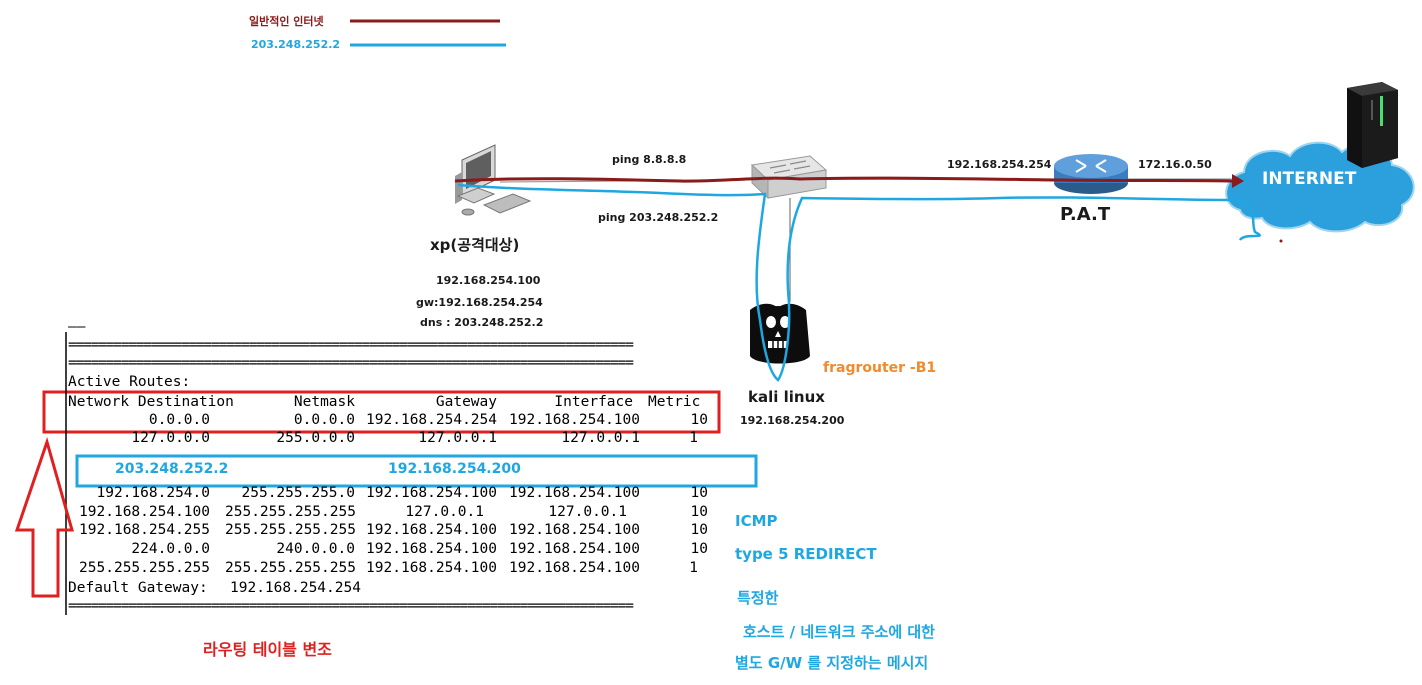 This screenshot has height=685, width=1422. I want to click on router-inner-ip: 192.168.254.254, so click(999, 164).